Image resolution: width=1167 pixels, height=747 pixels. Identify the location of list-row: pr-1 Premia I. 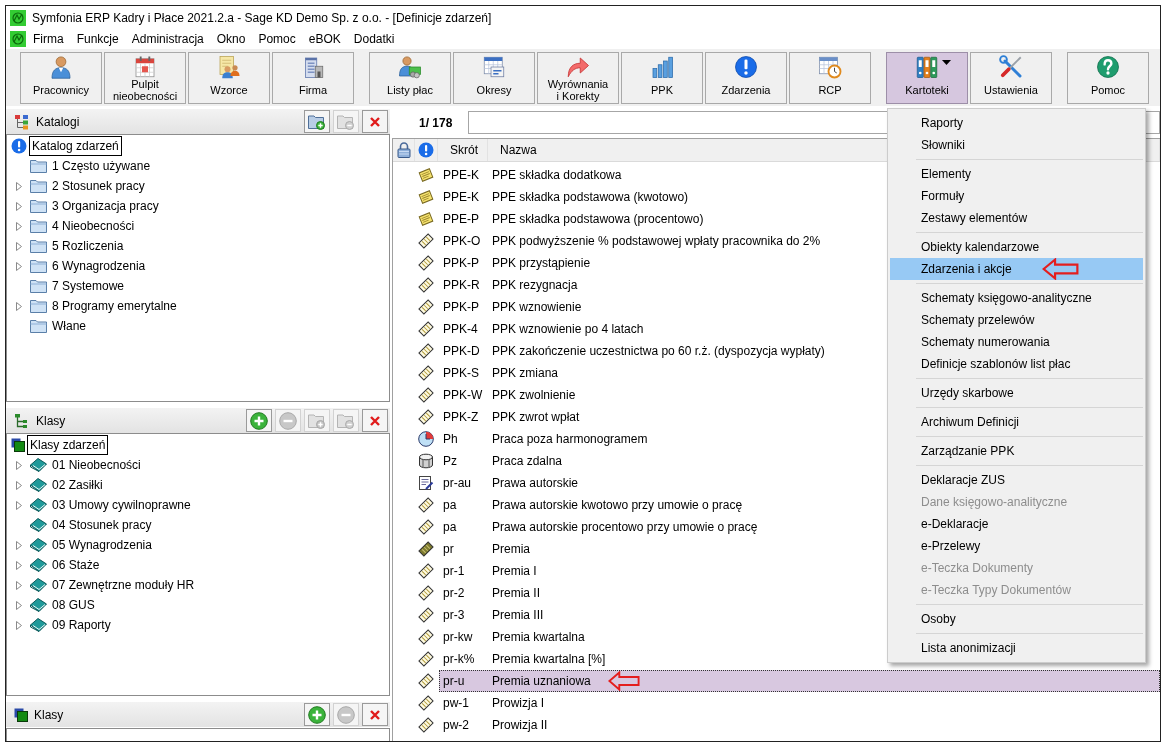
(490, 571).